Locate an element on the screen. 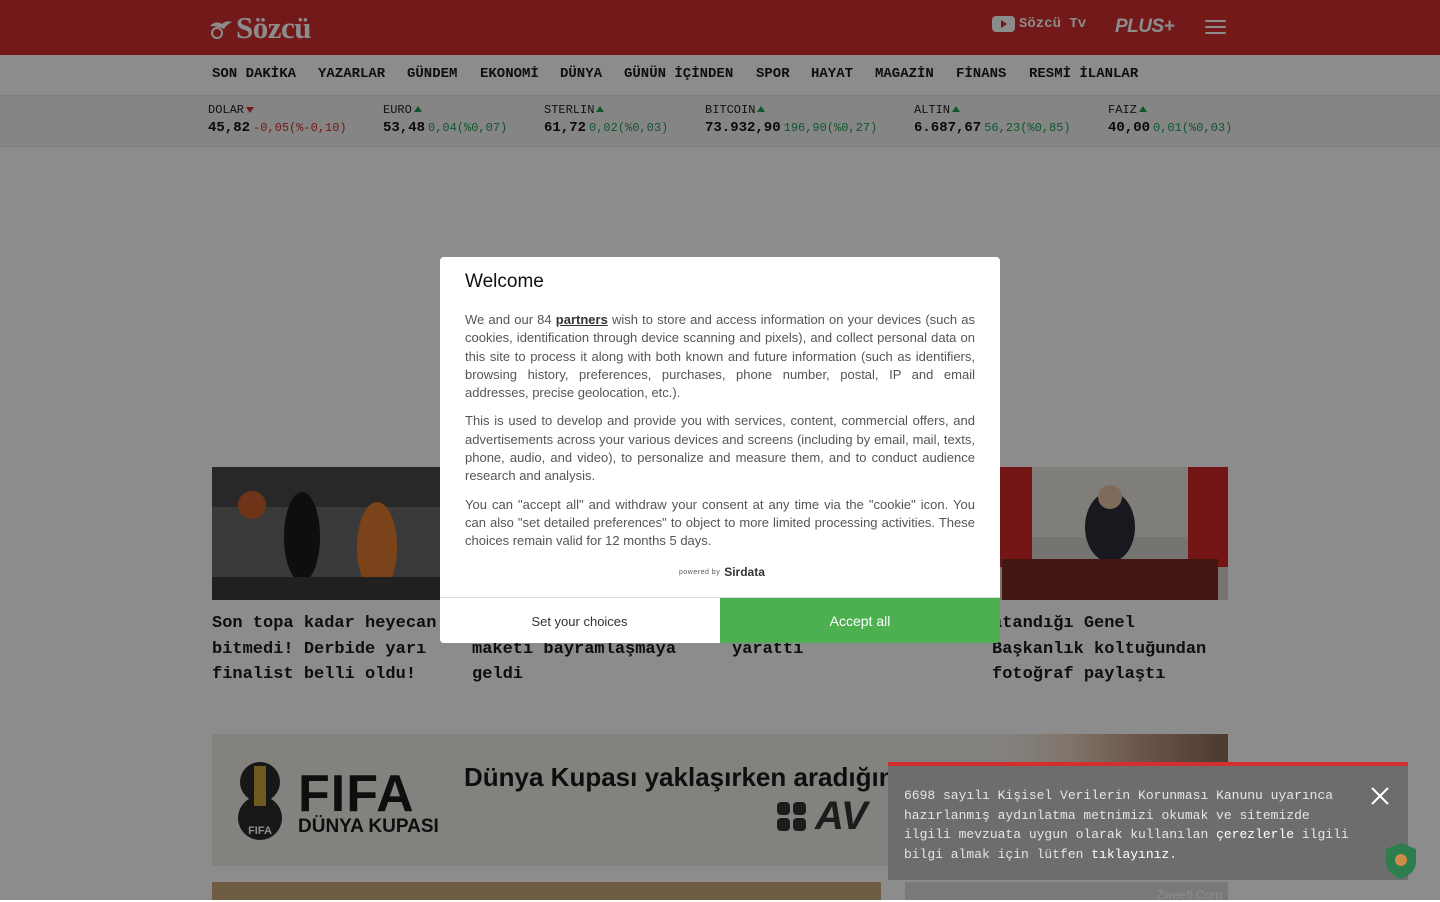 Image resolution: width=1440 pixels, height=902 pixels. tiklayiniz-link: tıklayınız is located at coordinates (1130, 854).